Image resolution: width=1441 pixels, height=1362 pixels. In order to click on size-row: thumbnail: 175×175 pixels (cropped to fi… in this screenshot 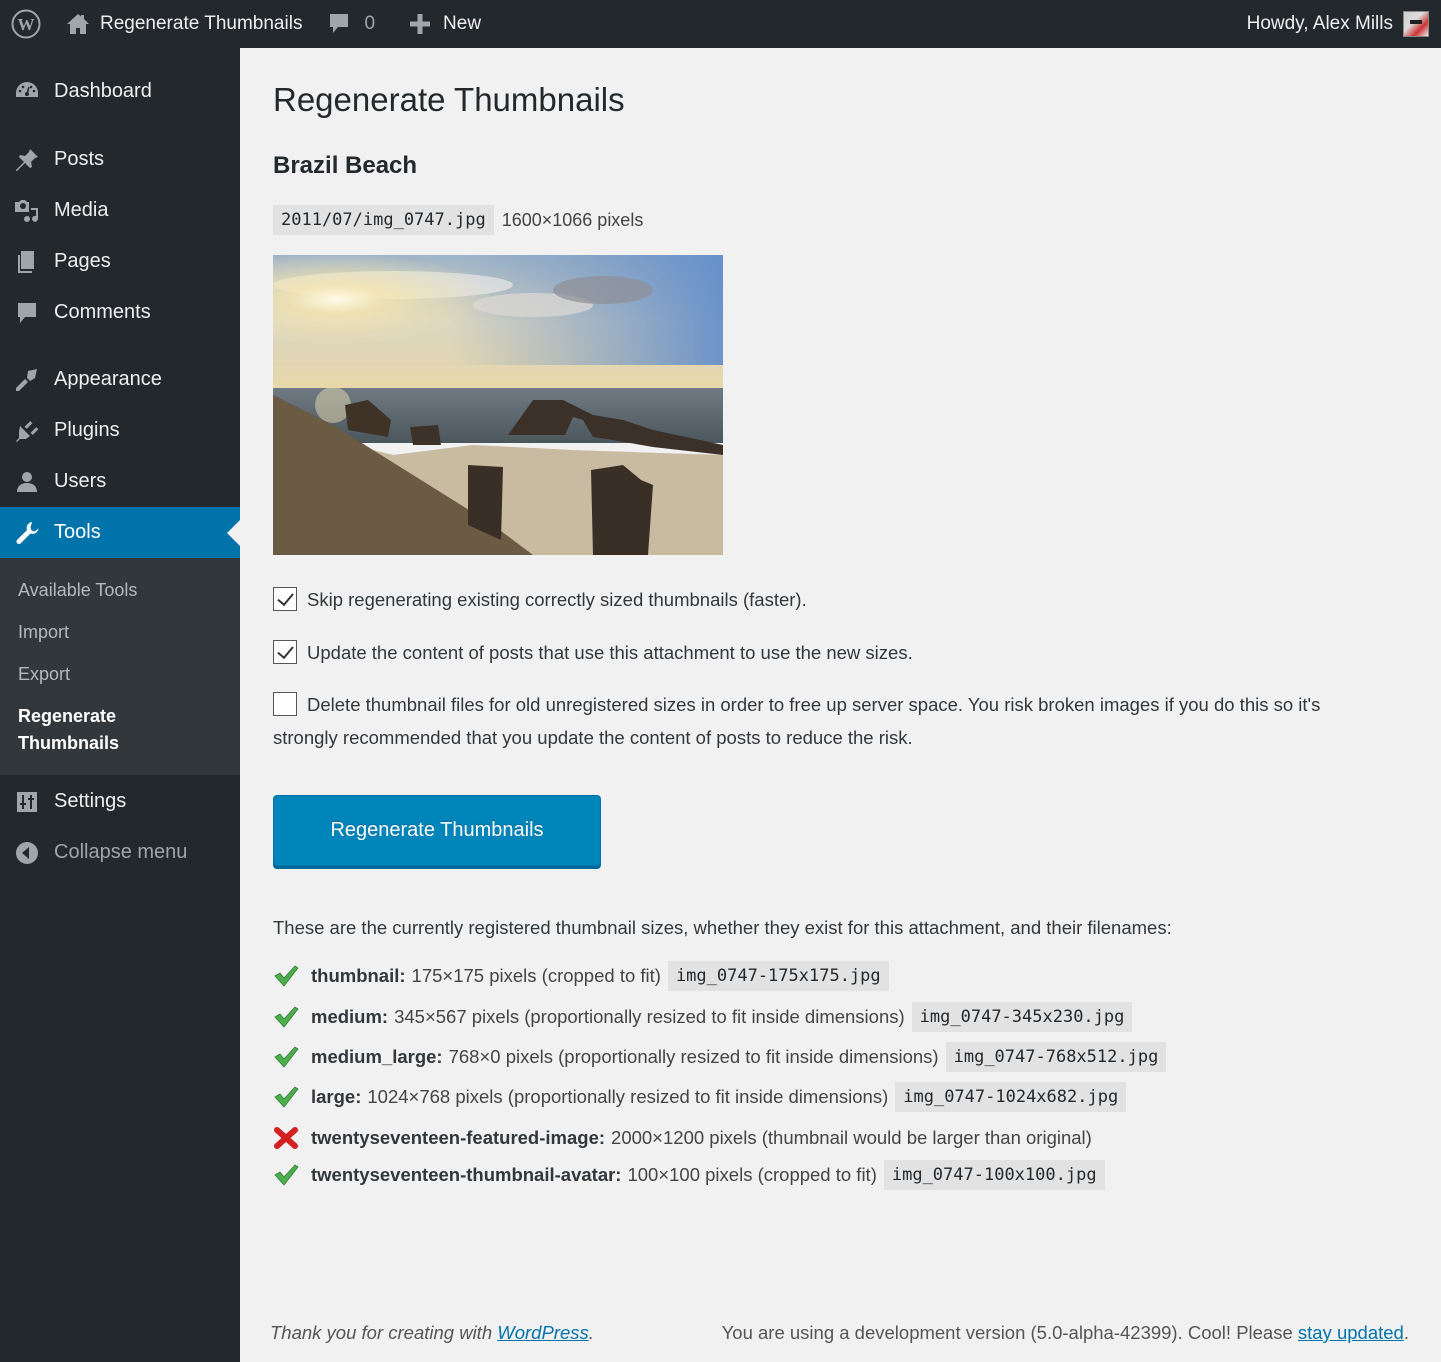, I will do `click(581, 976)`.